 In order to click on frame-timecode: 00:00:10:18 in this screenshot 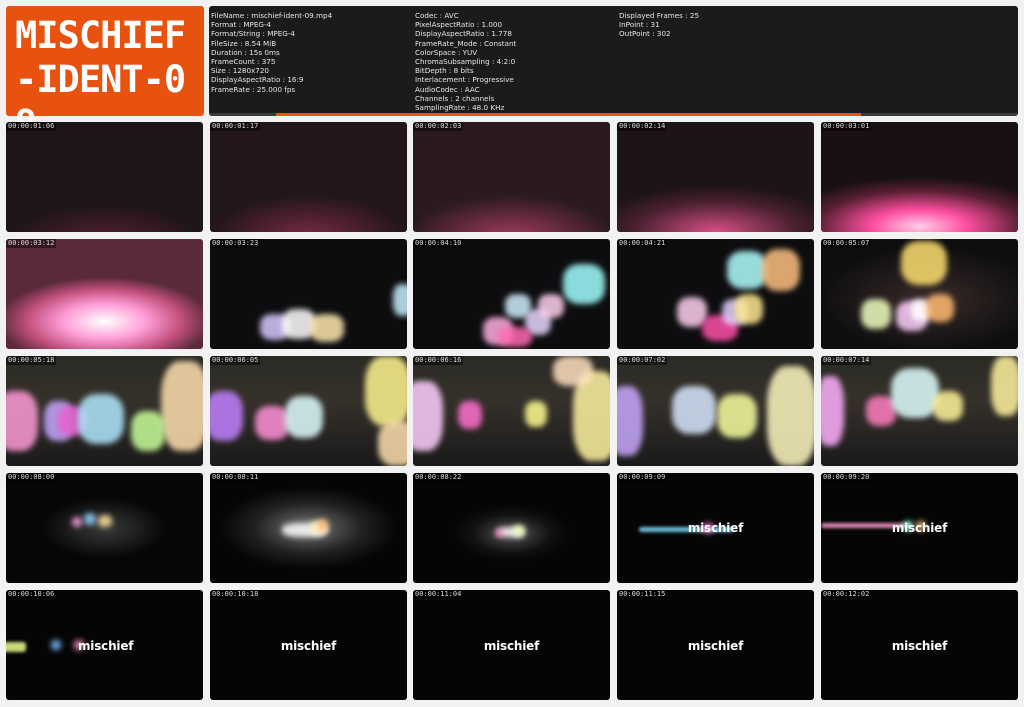, I will do `click(235, 594)`.